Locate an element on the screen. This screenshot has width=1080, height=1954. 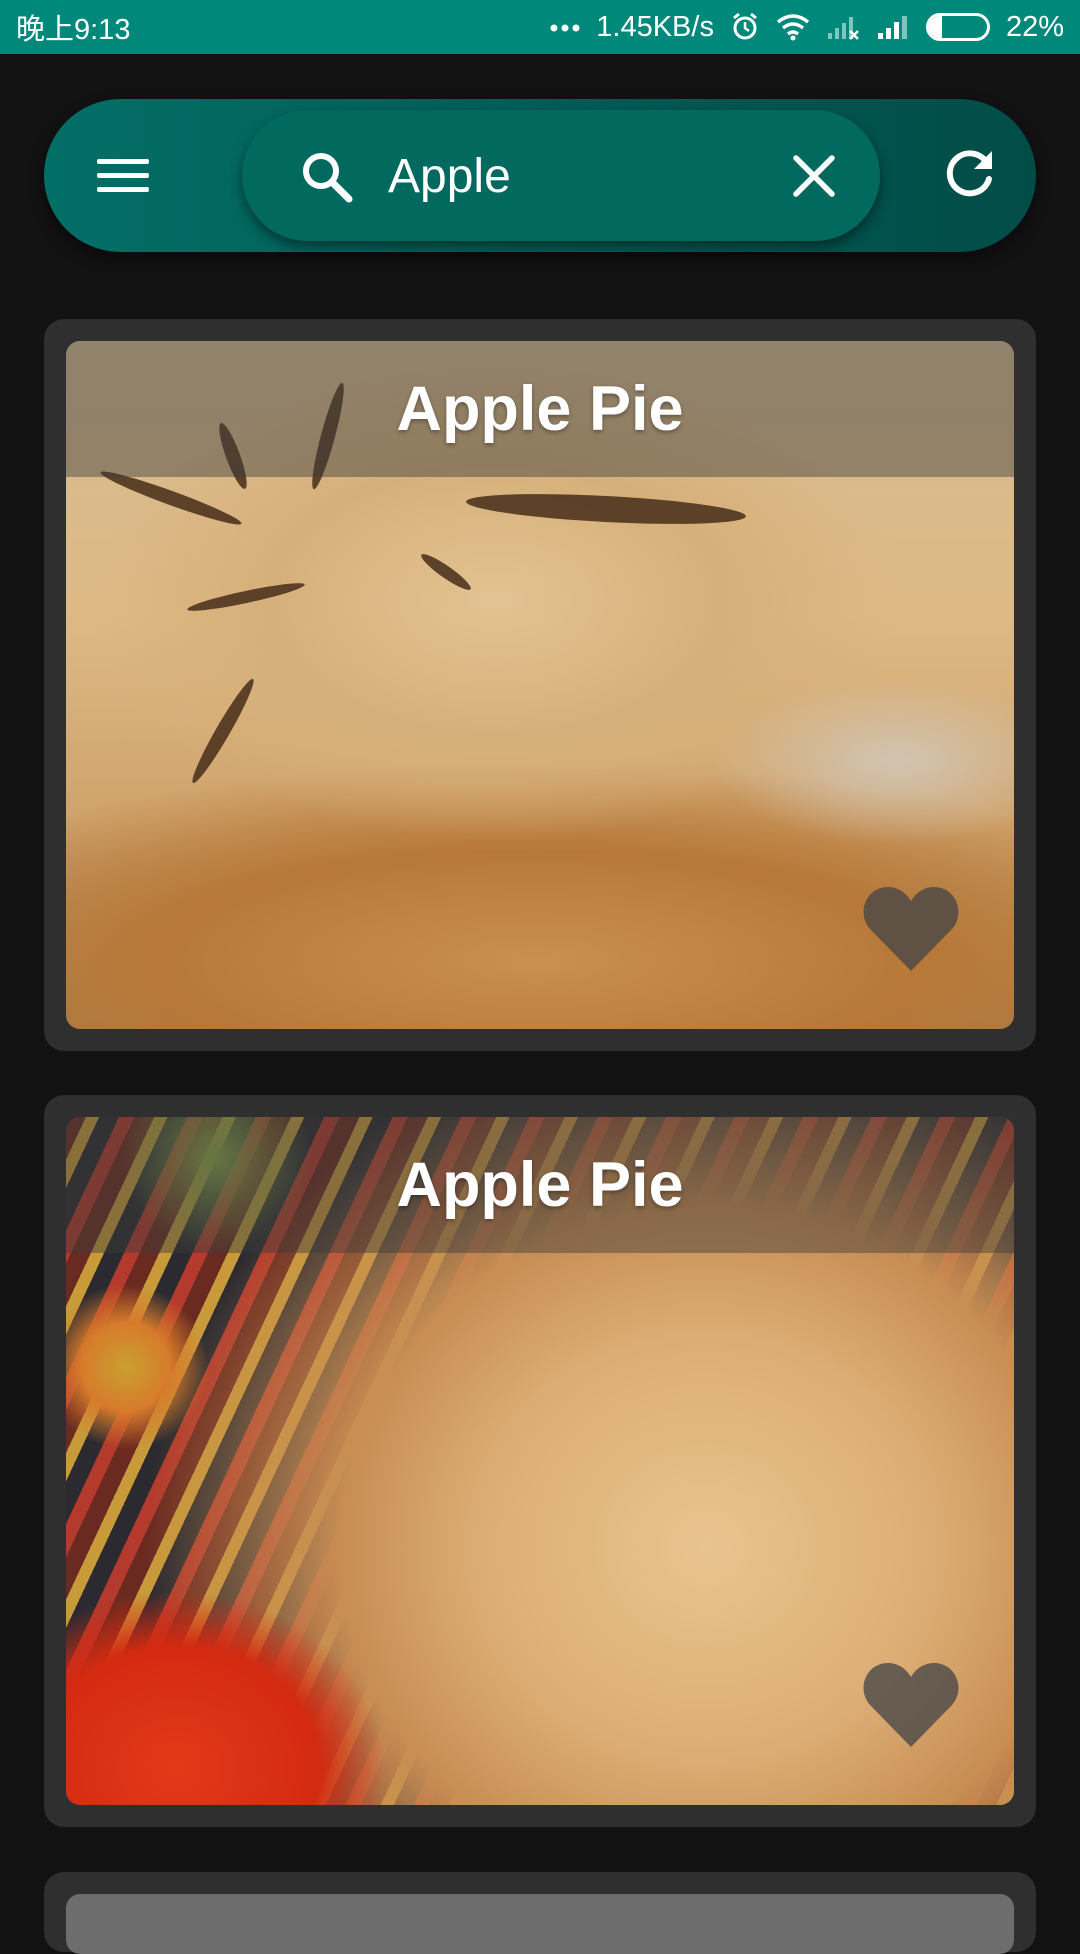
refresh-icon is located at coordinates (970, 173).